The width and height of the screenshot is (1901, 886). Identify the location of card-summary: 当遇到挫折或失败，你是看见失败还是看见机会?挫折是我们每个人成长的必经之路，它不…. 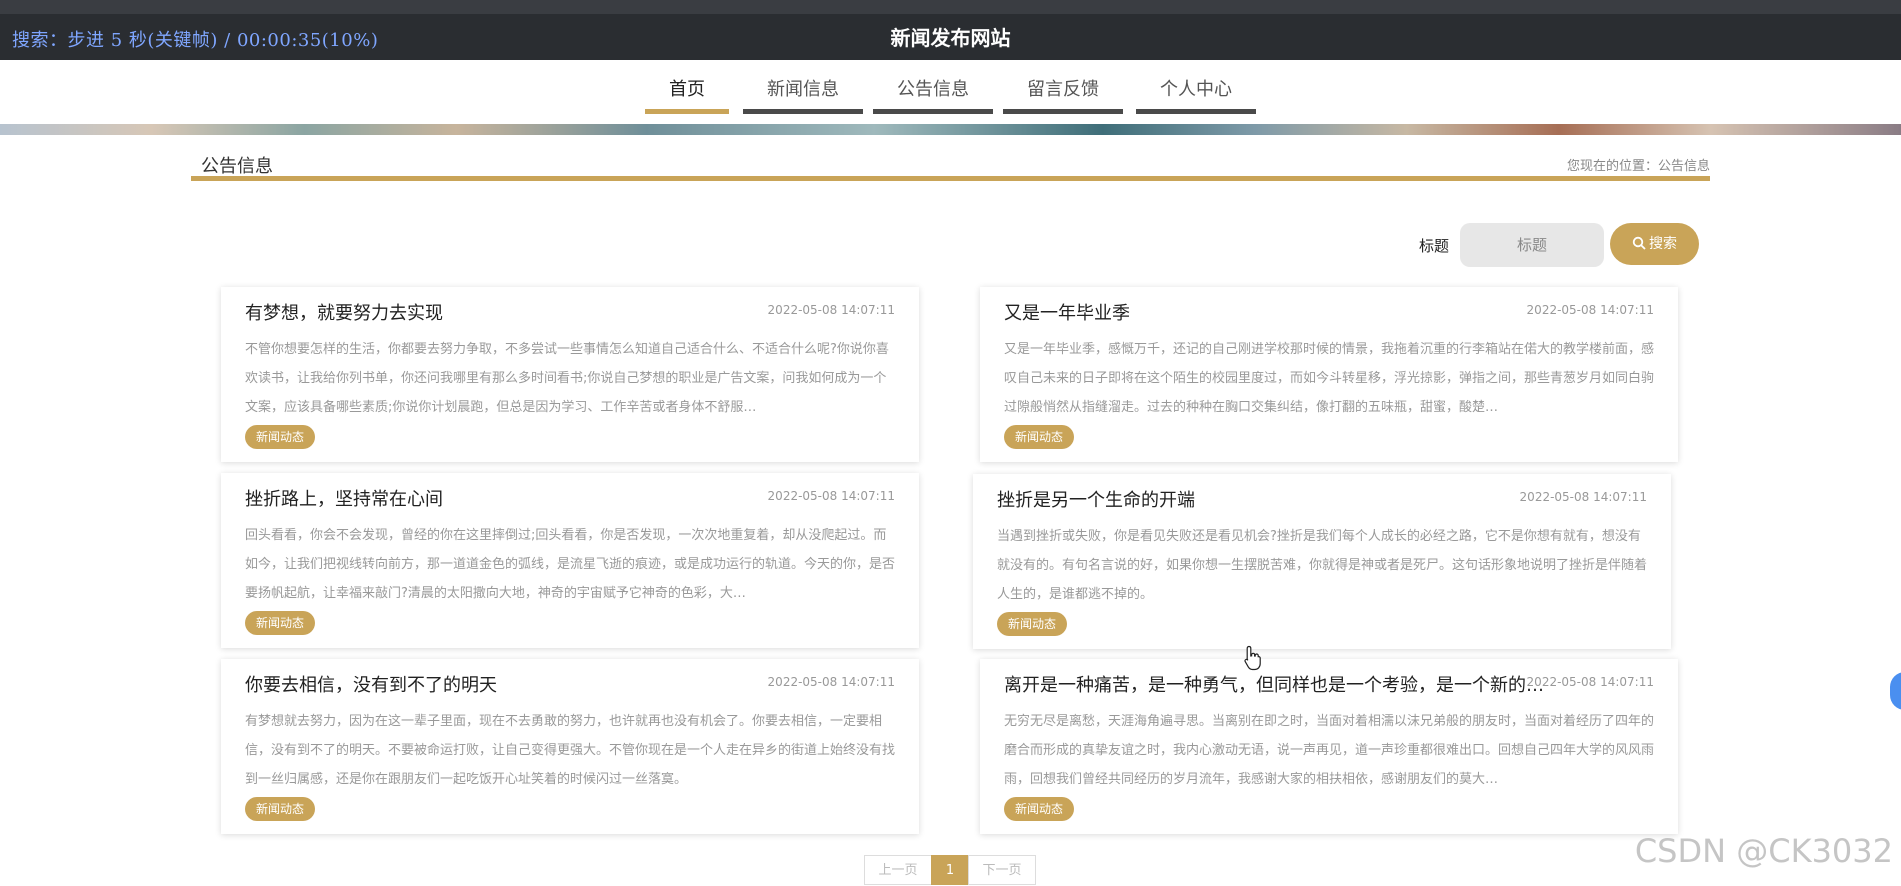
(1322, 565).